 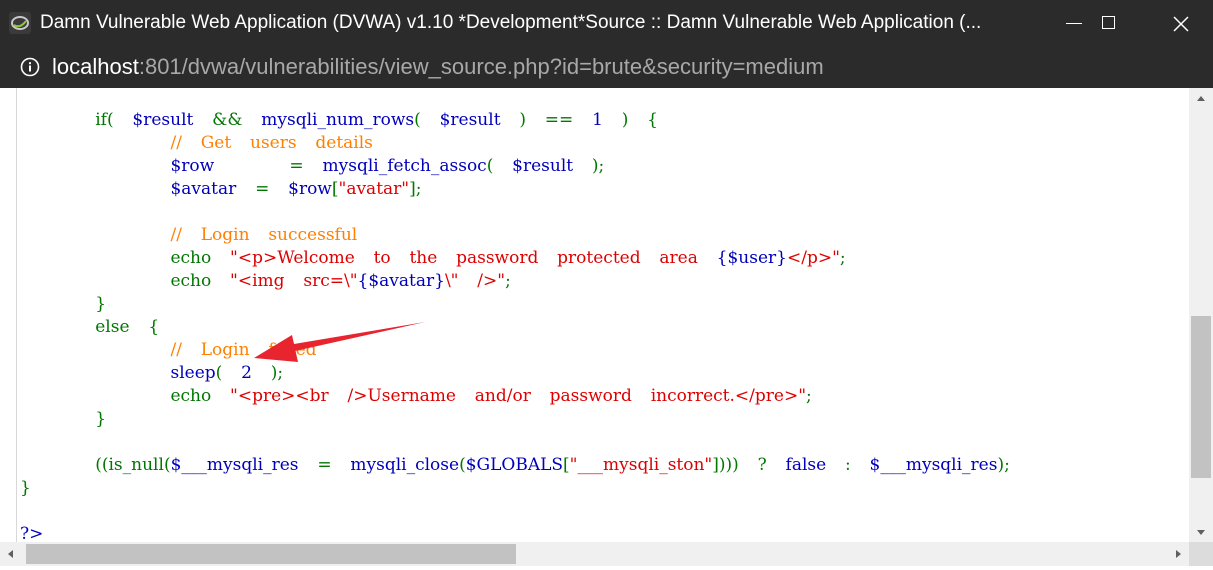 I want to click on scroll-down-arrow-icon, so click(x=1201, y=532).